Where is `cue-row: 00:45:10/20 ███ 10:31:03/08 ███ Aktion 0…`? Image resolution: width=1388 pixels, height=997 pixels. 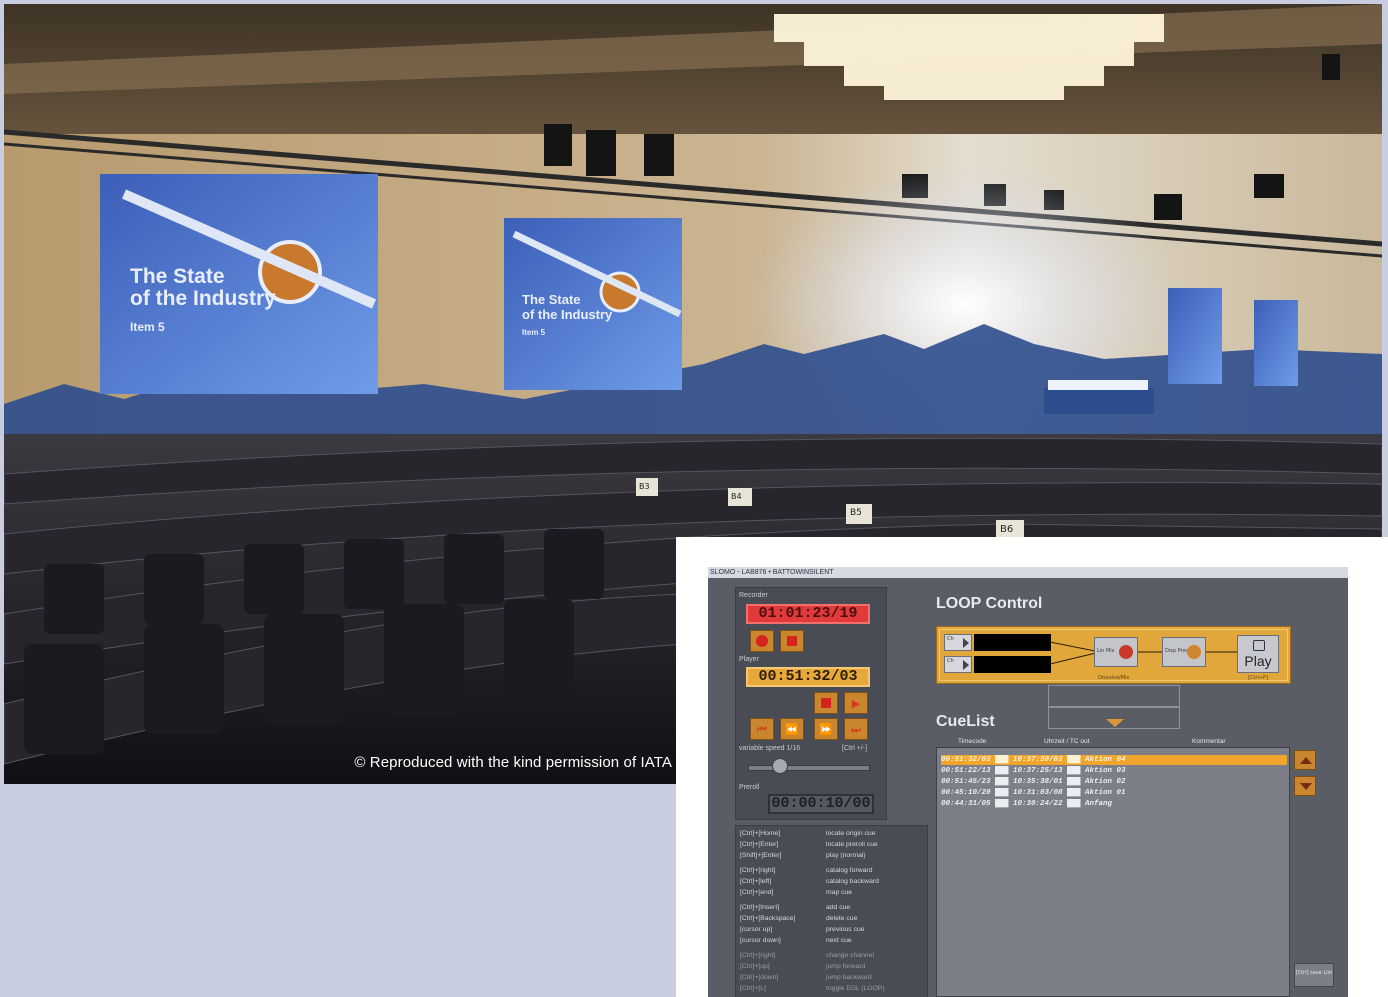 cue-row: 00:45:10/20 ███ 10:31:03/08 ███ Aktion 0… is located at coordinates (1114, 793).